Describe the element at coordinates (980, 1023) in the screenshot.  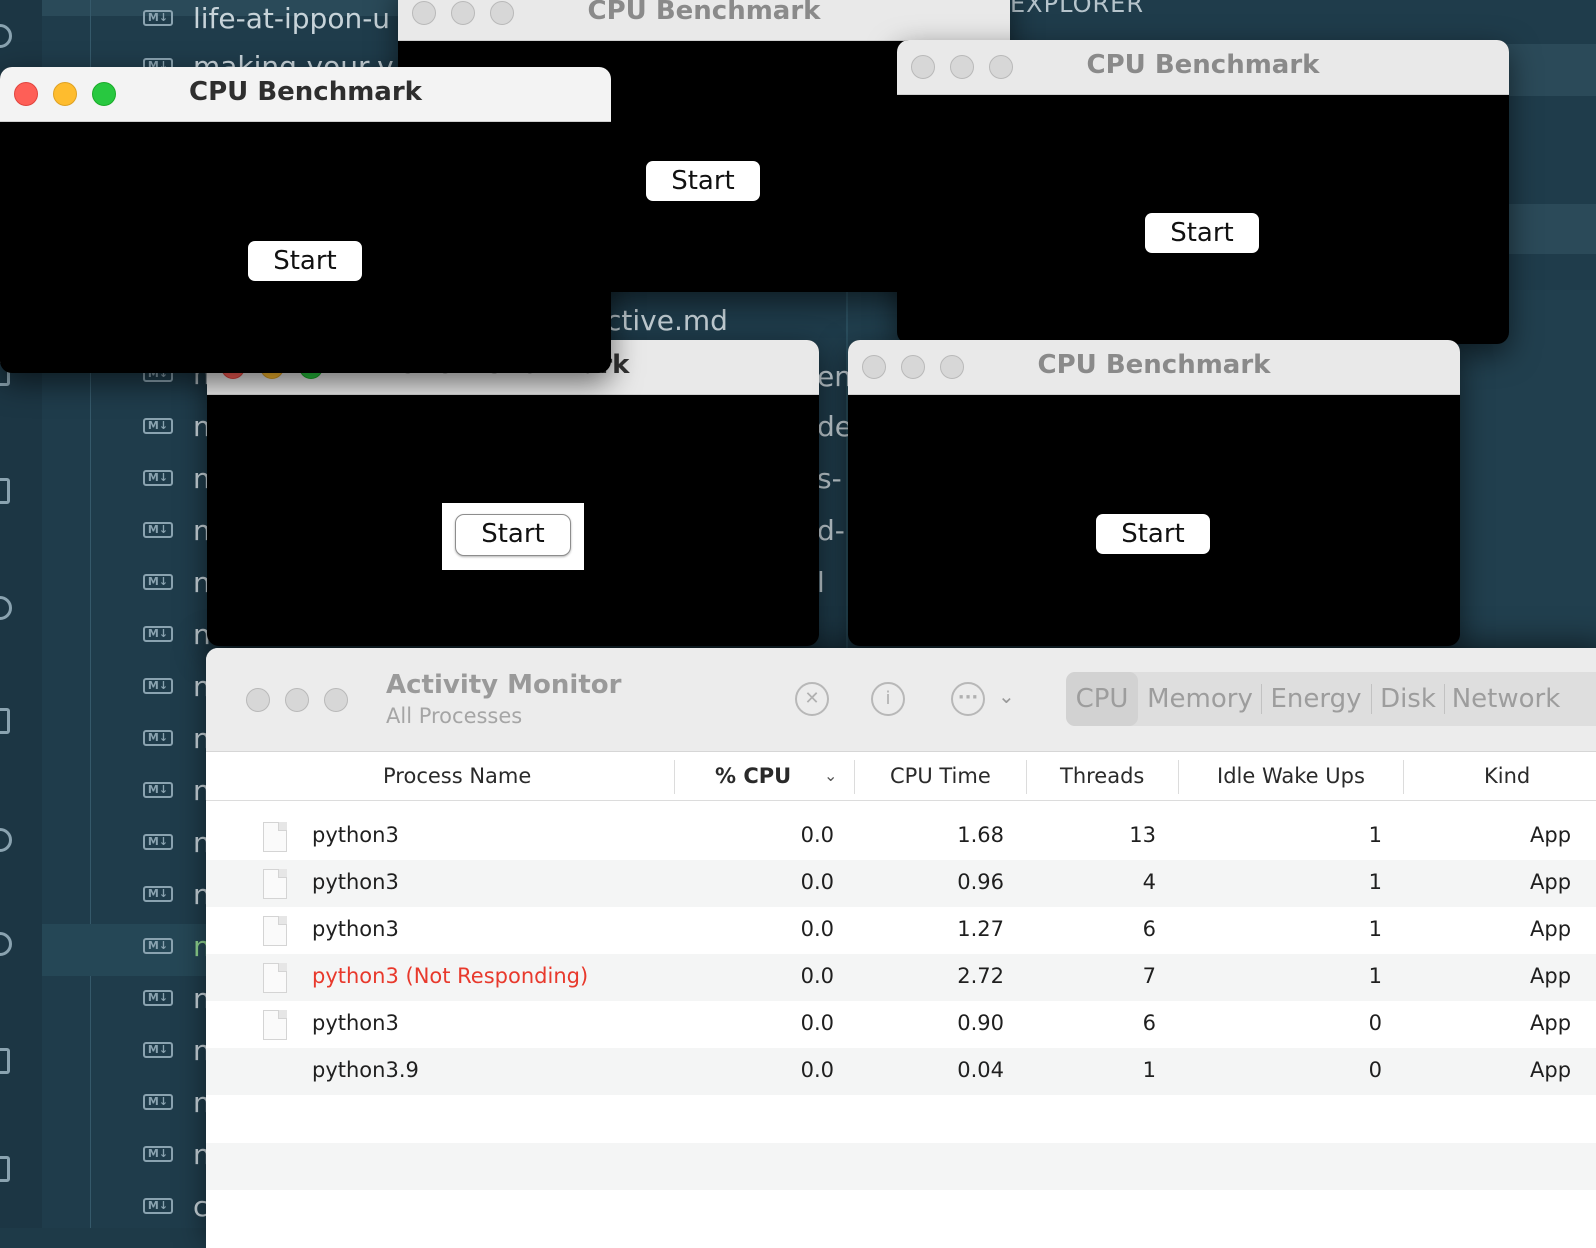
I see `cpu-time-cell: 0.90` at that location.